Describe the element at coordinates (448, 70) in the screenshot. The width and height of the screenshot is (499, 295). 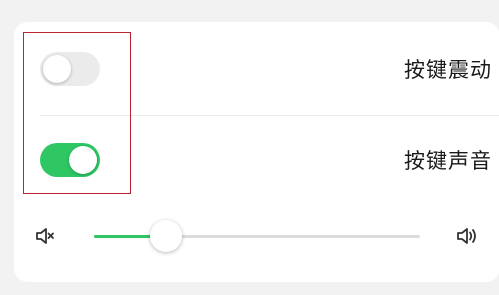
I see `key-vibrate-label: 按键震动` at that location.